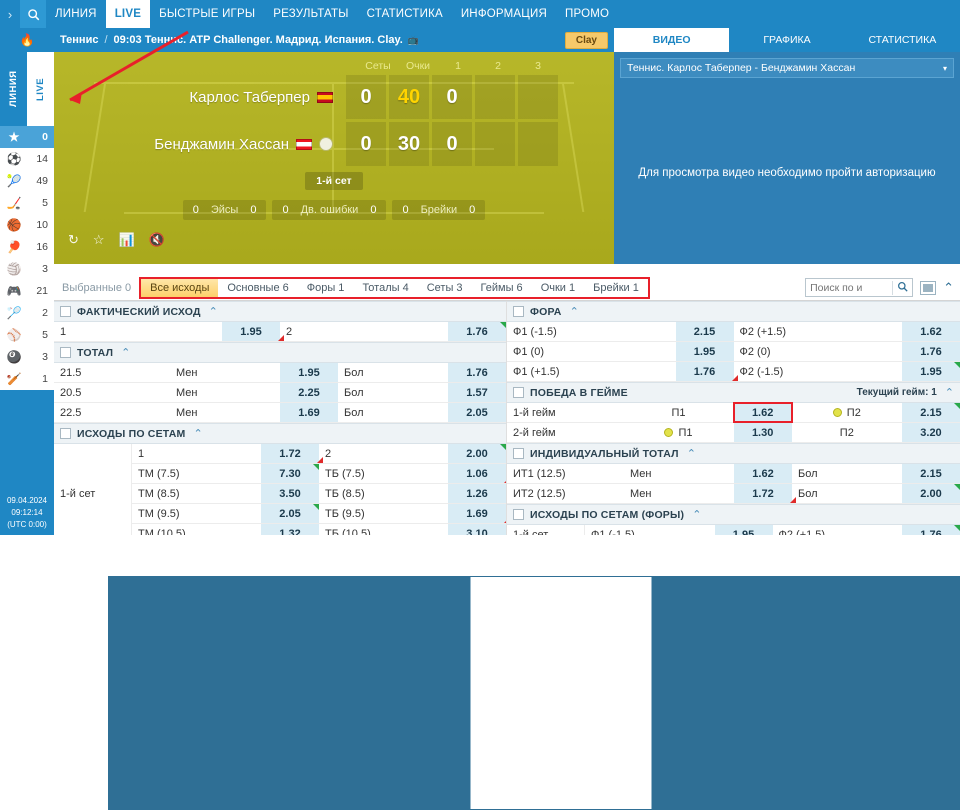 The width and height of the screenshot is (960, 810). Describe the element at coordinates (948, 288) in the screenshot. I see `collapse-all-icon: ⌃` at that location.